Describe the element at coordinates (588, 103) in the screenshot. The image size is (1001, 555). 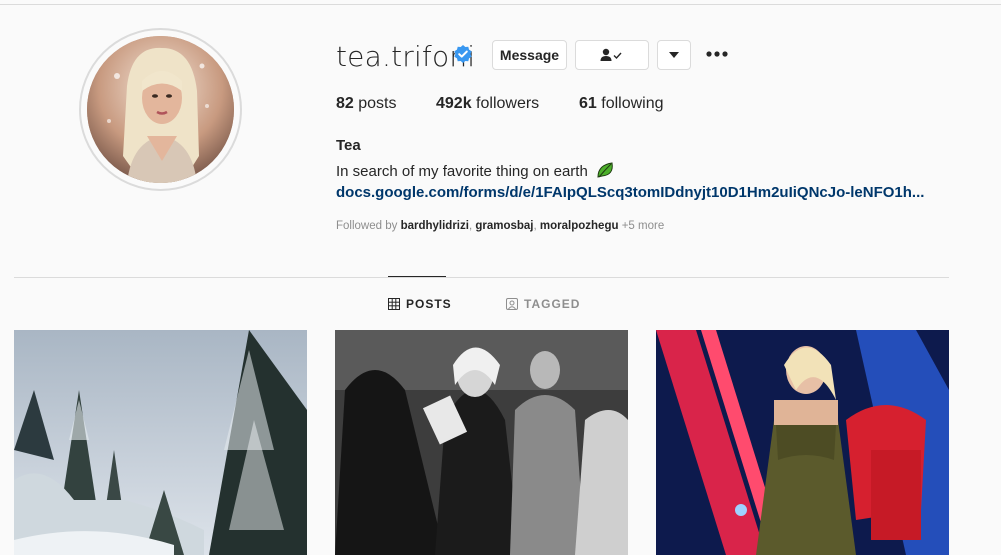
I see `following-count-value: 61` at that location.